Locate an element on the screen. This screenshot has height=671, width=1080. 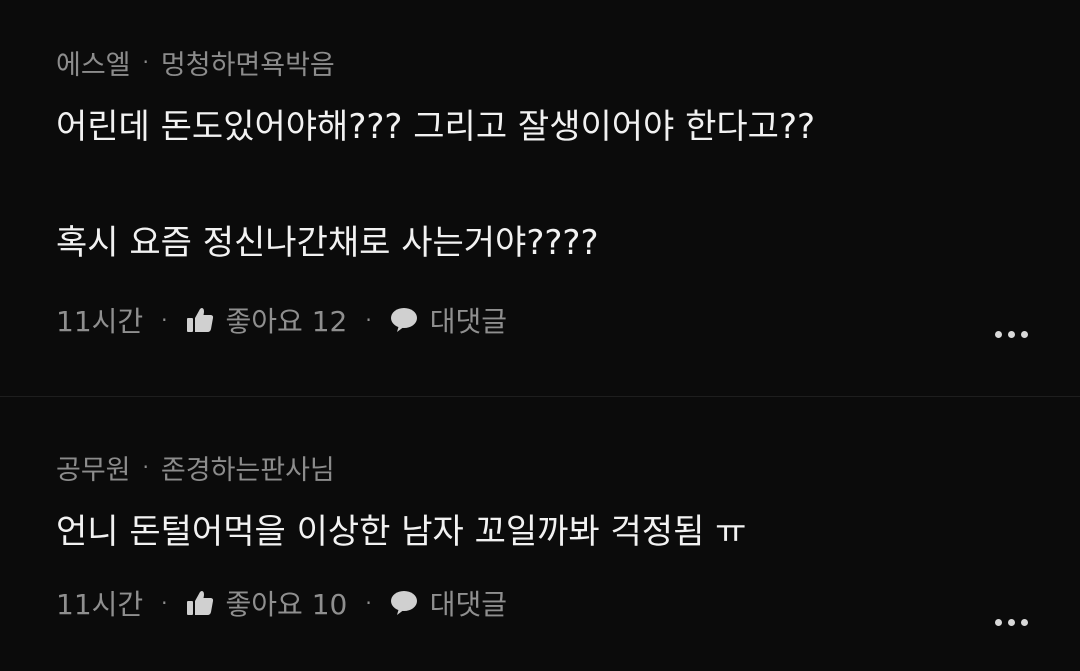
comment-actions: 11시간 · 좋아요 12 · 대댓글 is located at coordinates (540, 320).